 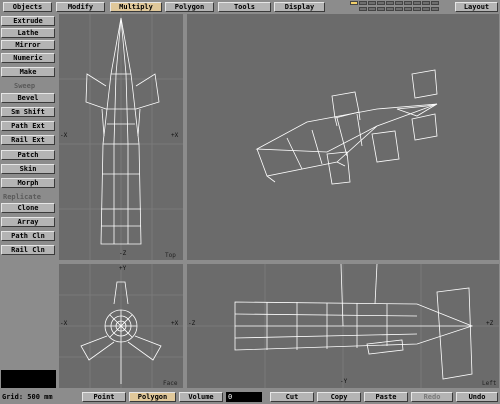 What do you see at coordinates (175, 135) in the screenshot?
I see `top-x-pos-label: +X` at bounding box center [175, 135].